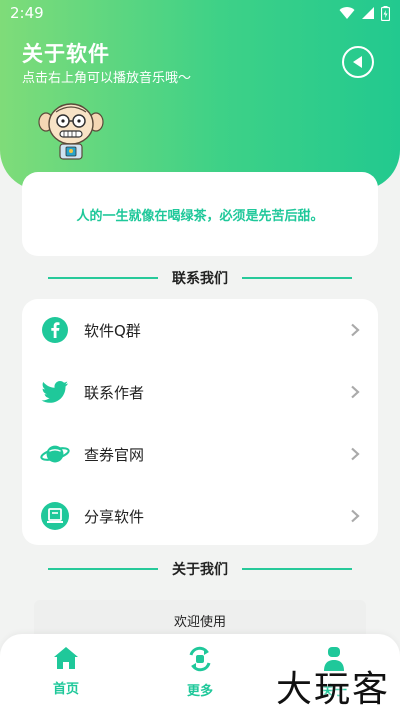  I want to click on planet-icon, so click(55, 454).